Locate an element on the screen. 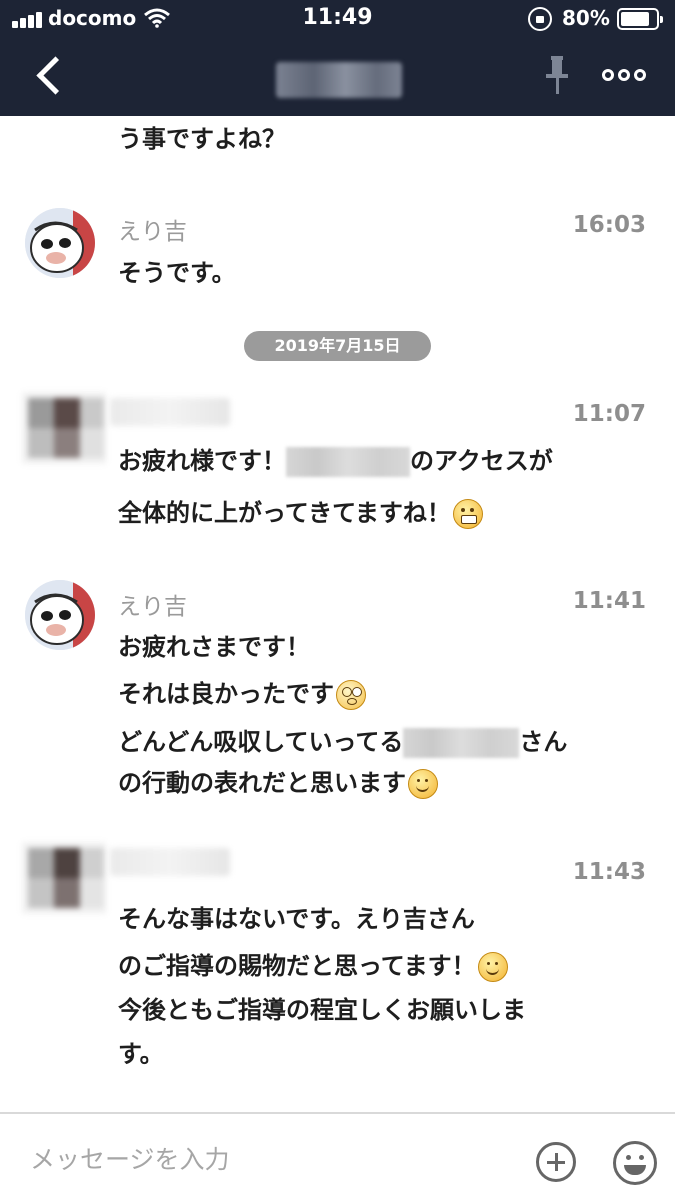  message-text: 全体的に上がってきてますね！ is located at coordinates (300, 513).